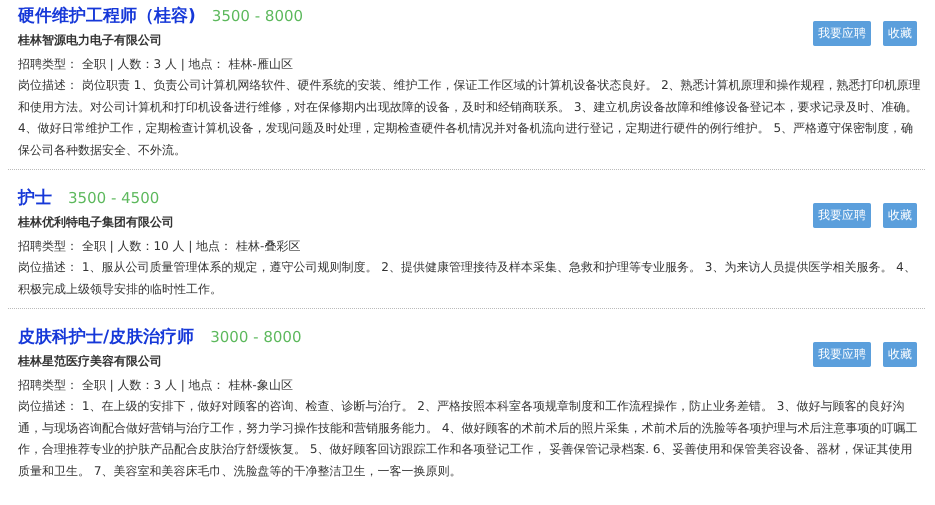 The height and width of the screenshot is (505, 935). Describe the element at coordinates (107, 15) in the screenshot. I see `job-title: 硬件维护工程师（桂容)` at that location.